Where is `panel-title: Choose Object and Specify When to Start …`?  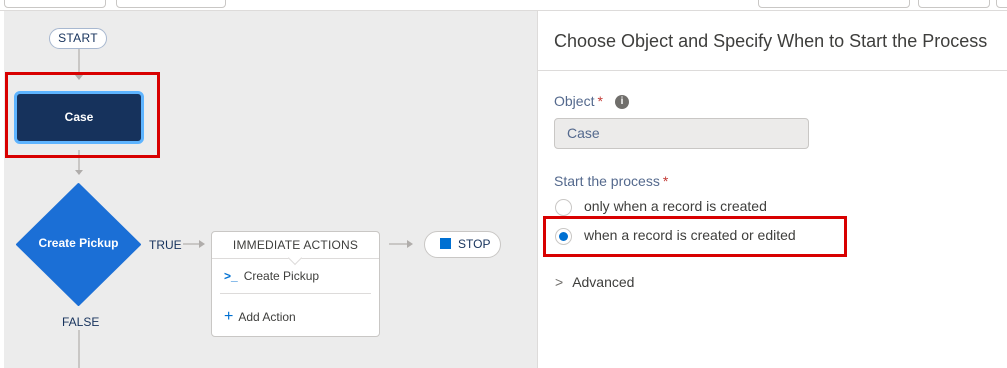 panel-title: Choose Object and Specify When to Start … is located at coordinates (771, 41).